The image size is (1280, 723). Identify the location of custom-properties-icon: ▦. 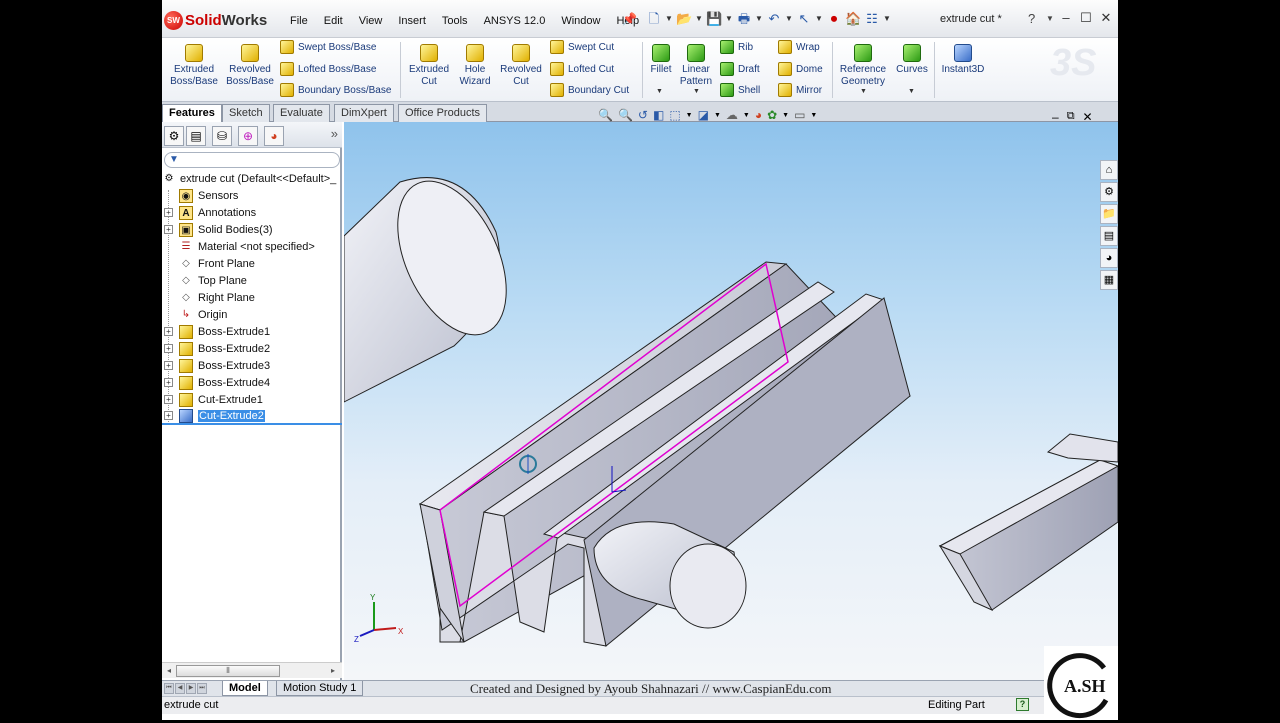
(1109, 280).